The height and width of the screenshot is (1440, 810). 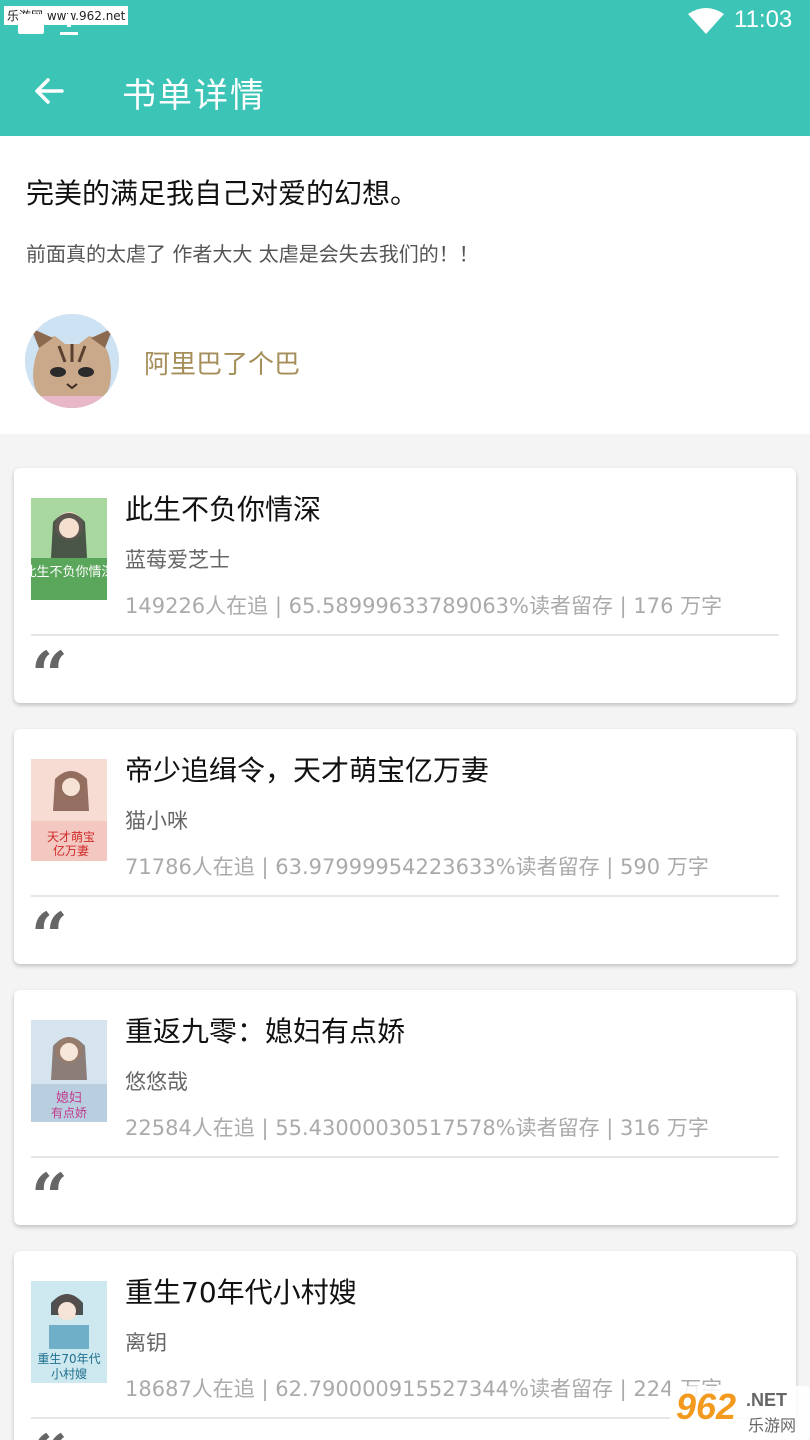 I want to click on cover-image: 此生不负你情深, so click(x=69, y=549).